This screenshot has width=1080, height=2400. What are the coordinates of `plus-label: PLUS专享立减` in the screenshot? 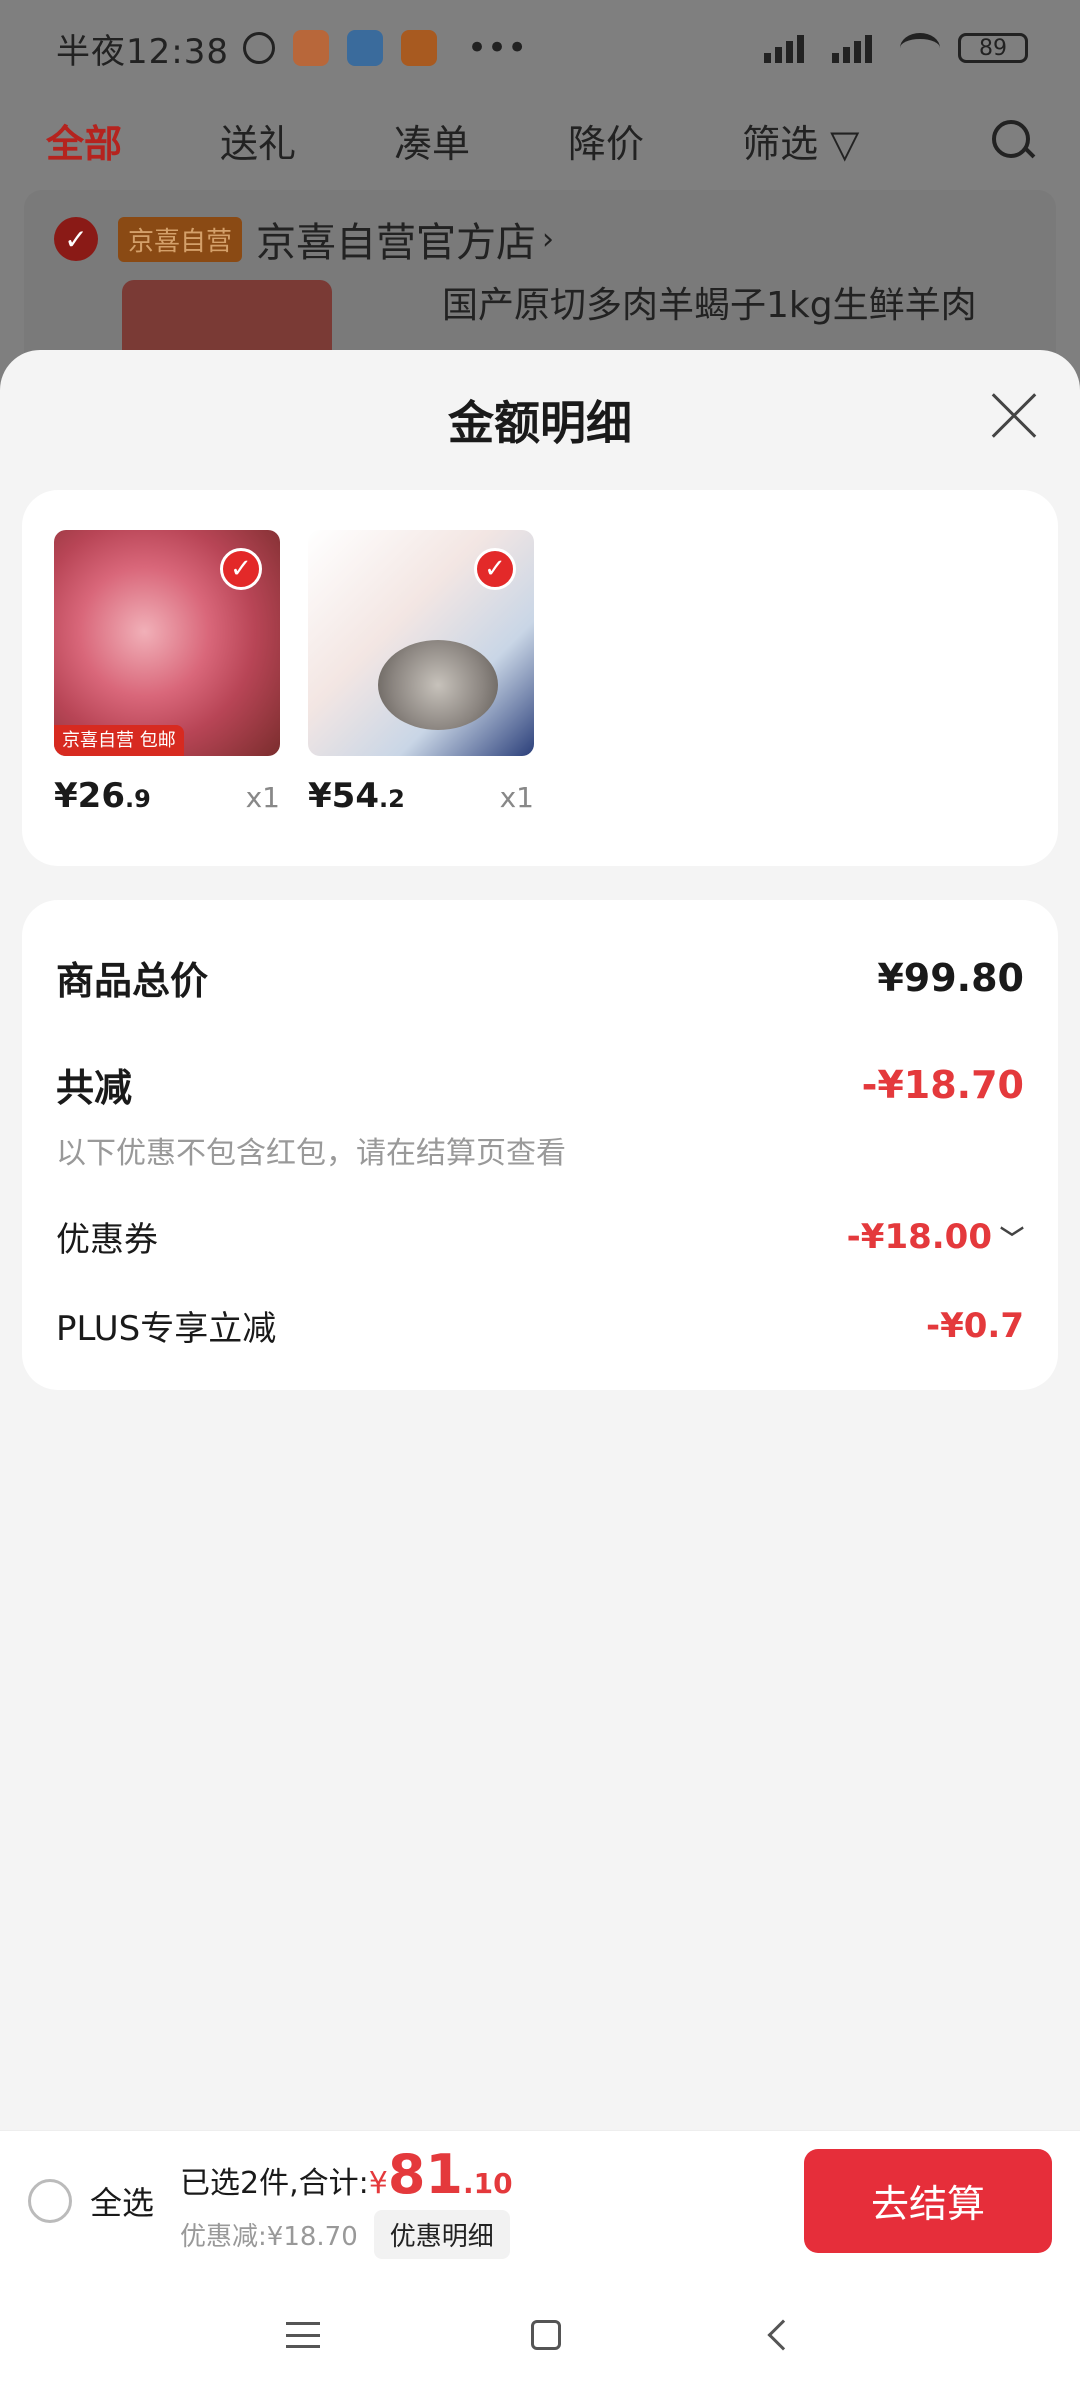 It's located at (166, 1329).